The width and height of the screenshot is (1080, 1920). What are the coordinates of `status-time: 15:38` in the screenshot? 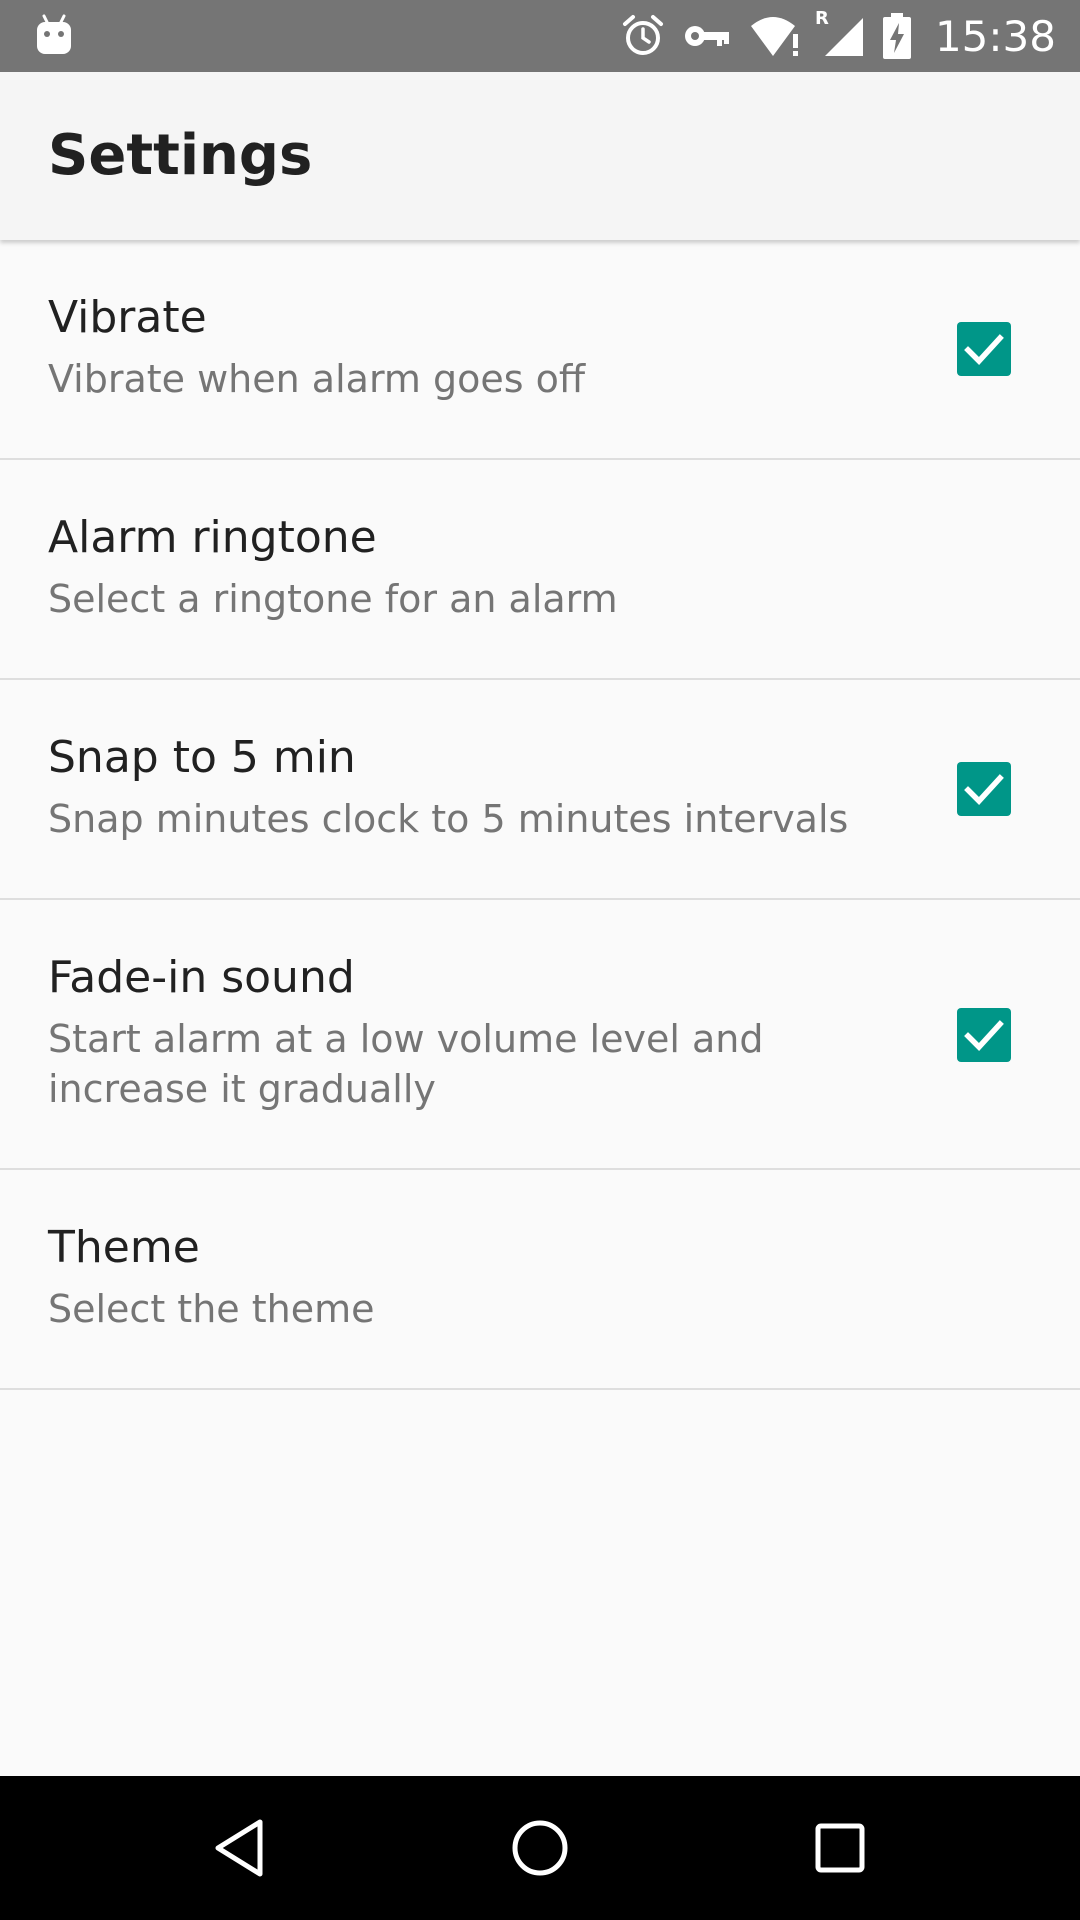 It's located at (995, 36).